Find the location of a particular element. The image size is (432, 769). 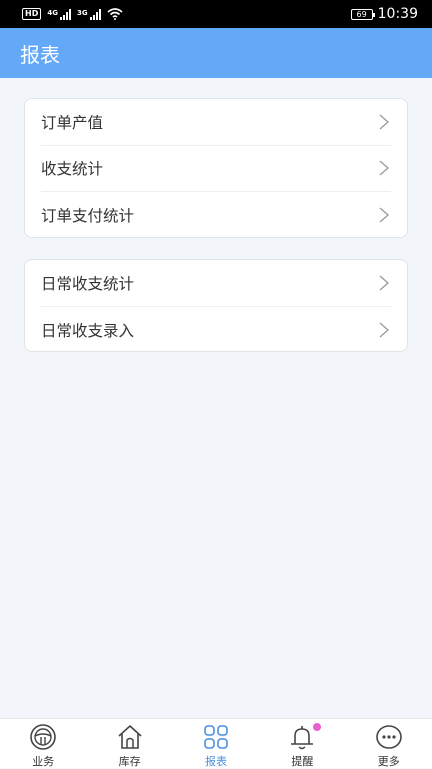

status-bar: HD 4G 3G 69 10:39 is located at coordinates (216, 14).